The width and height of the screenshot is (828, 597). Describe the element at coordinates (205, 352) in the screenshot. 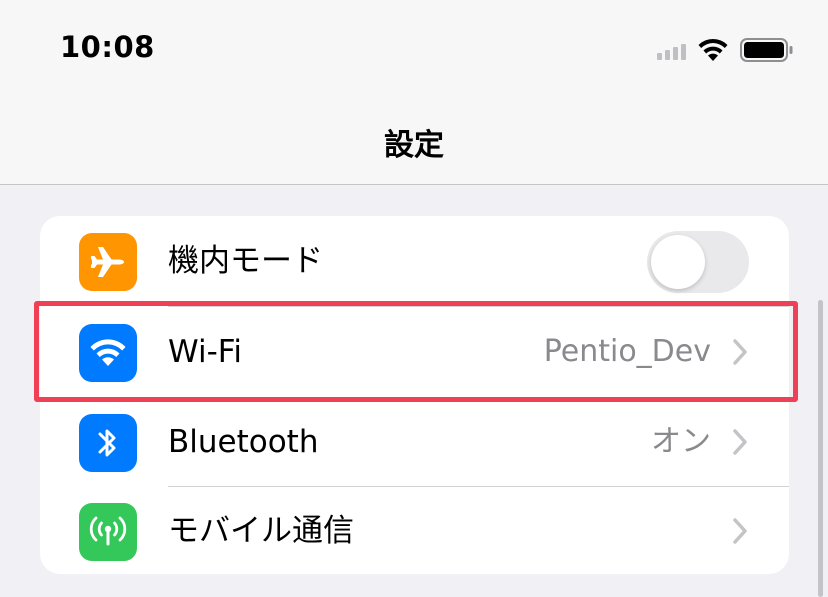

I see `settings-row-label: Wi-Fi` at that location.